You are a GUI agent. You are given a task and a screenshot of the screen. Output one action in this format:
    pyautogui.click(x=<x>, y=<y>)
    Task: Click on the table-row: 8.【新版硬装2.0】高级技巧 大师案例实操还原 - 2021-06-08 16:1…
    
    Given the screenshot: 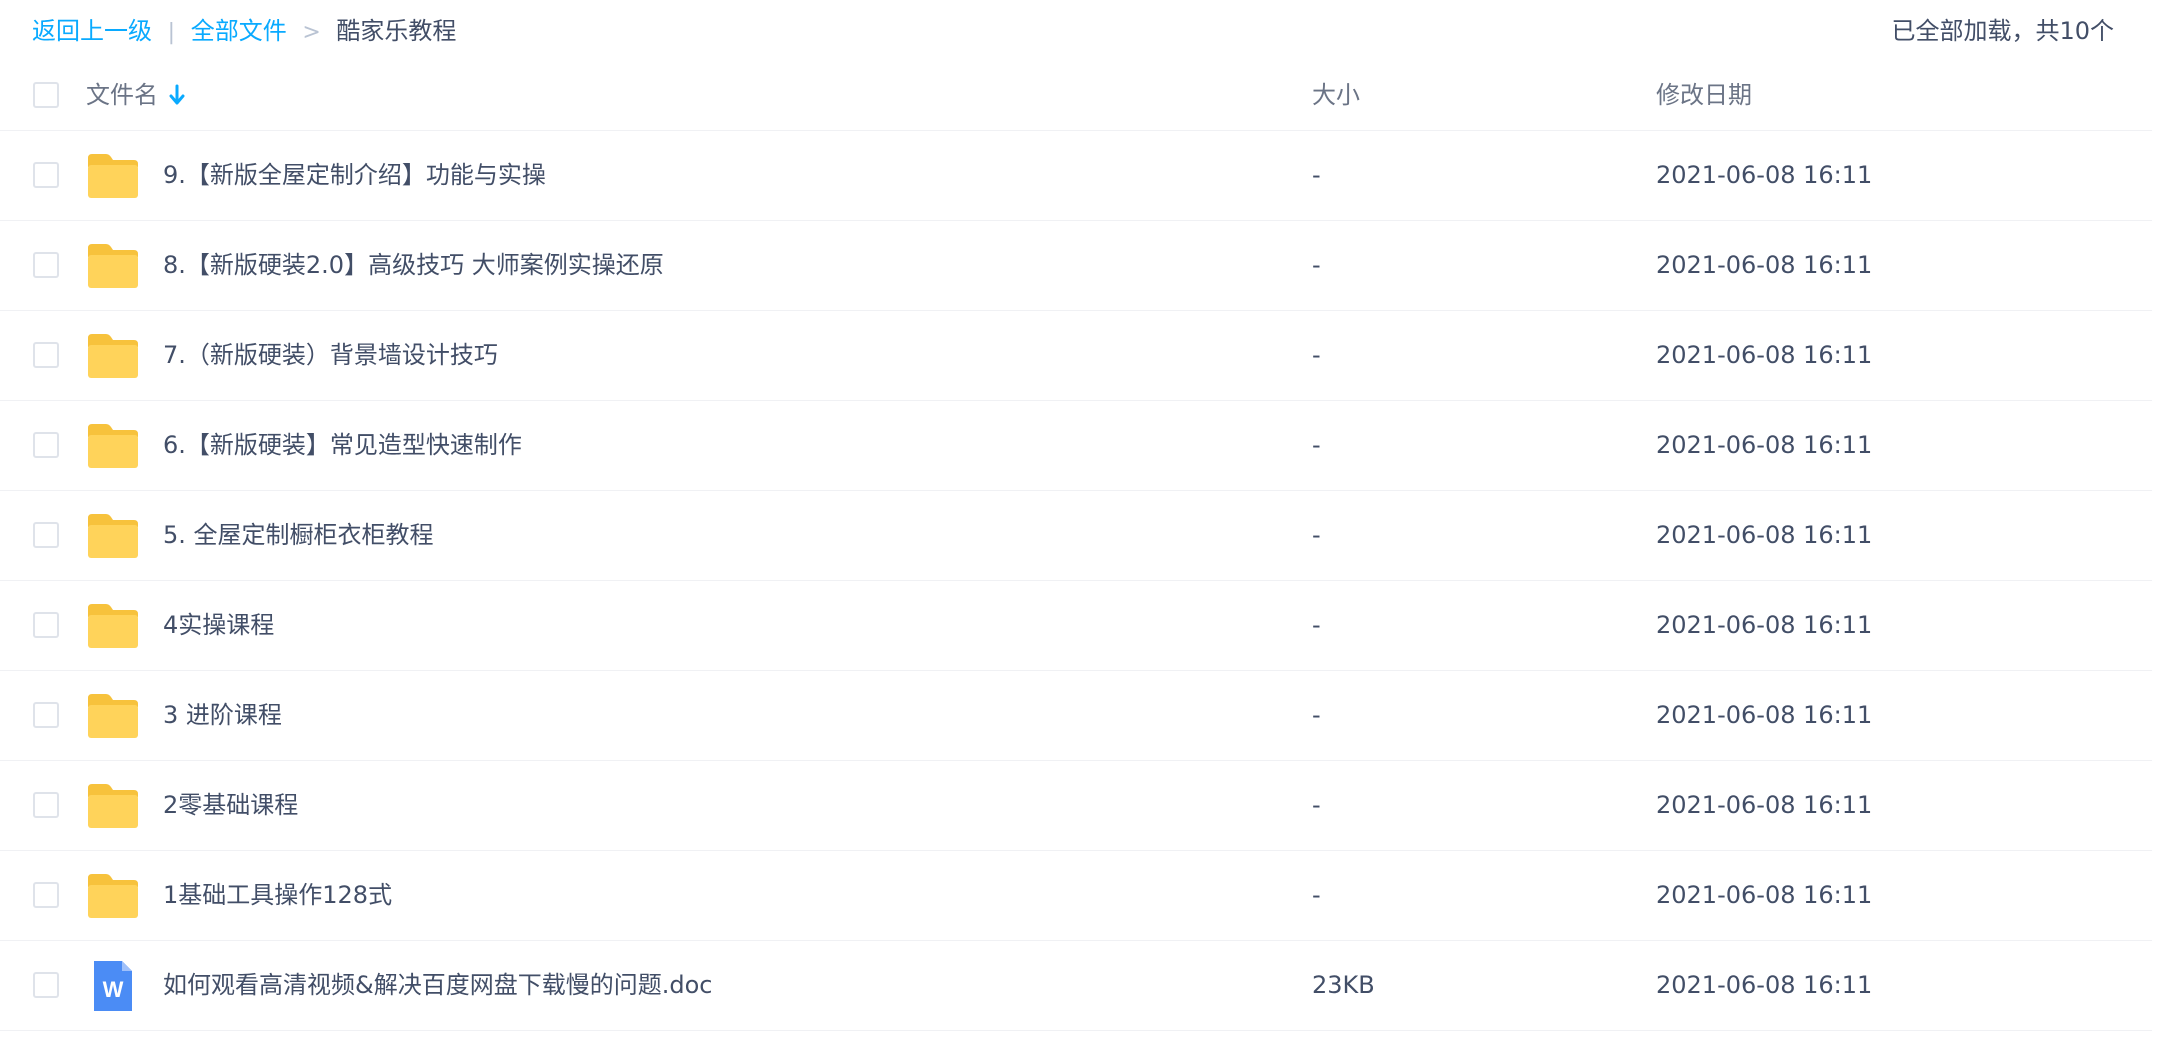 What is the action you would take?
    pyautogui.click(x=1076, y=266)
    